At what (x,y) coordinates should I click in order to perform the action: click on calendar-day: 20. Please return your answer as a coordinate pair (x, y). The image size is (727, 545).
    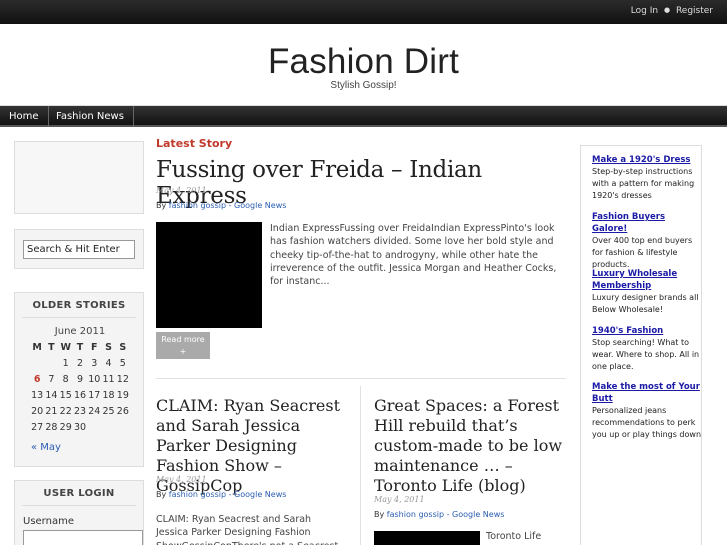
    Looking at the image, I should click on (37, 411).